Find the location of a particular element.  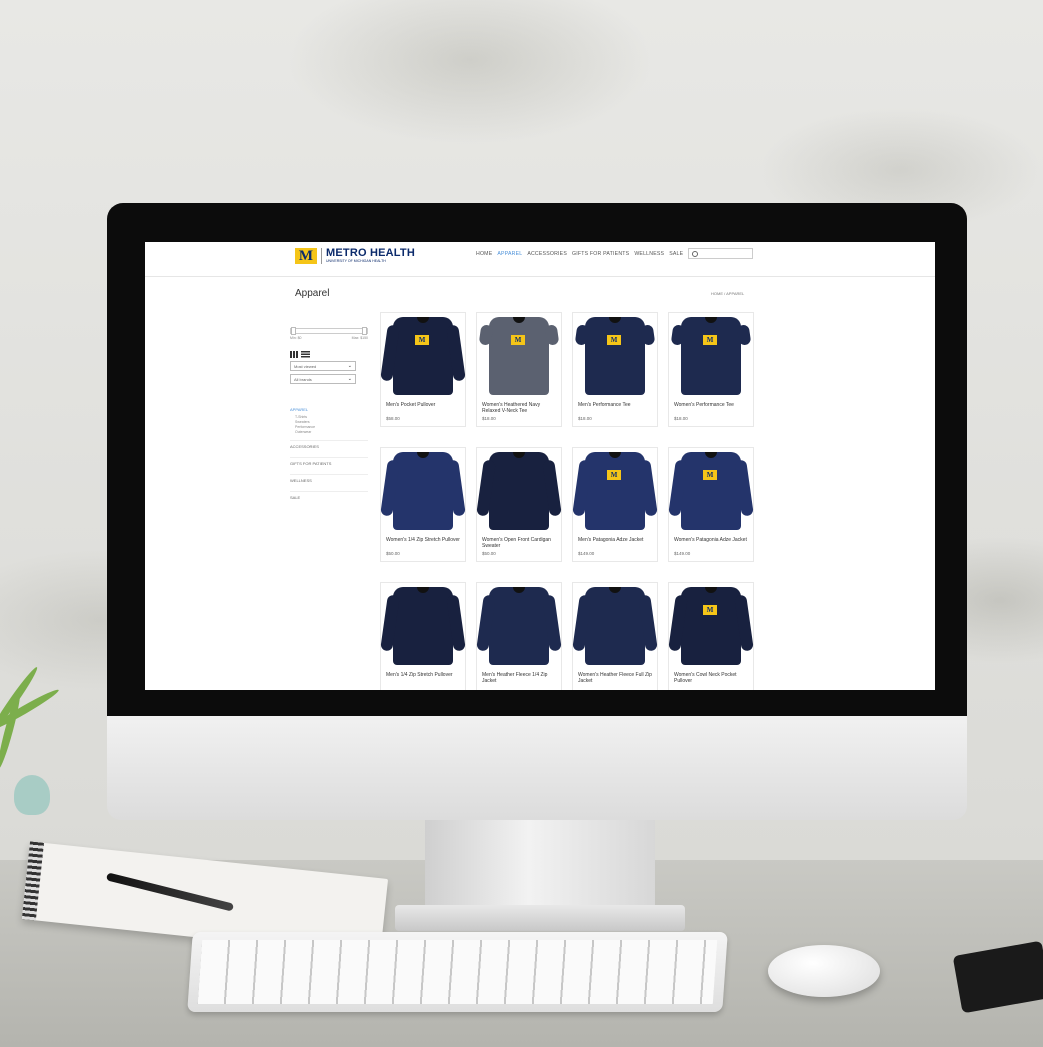

nav-wellness: WELLNESS is located at coordinates (649, 254).